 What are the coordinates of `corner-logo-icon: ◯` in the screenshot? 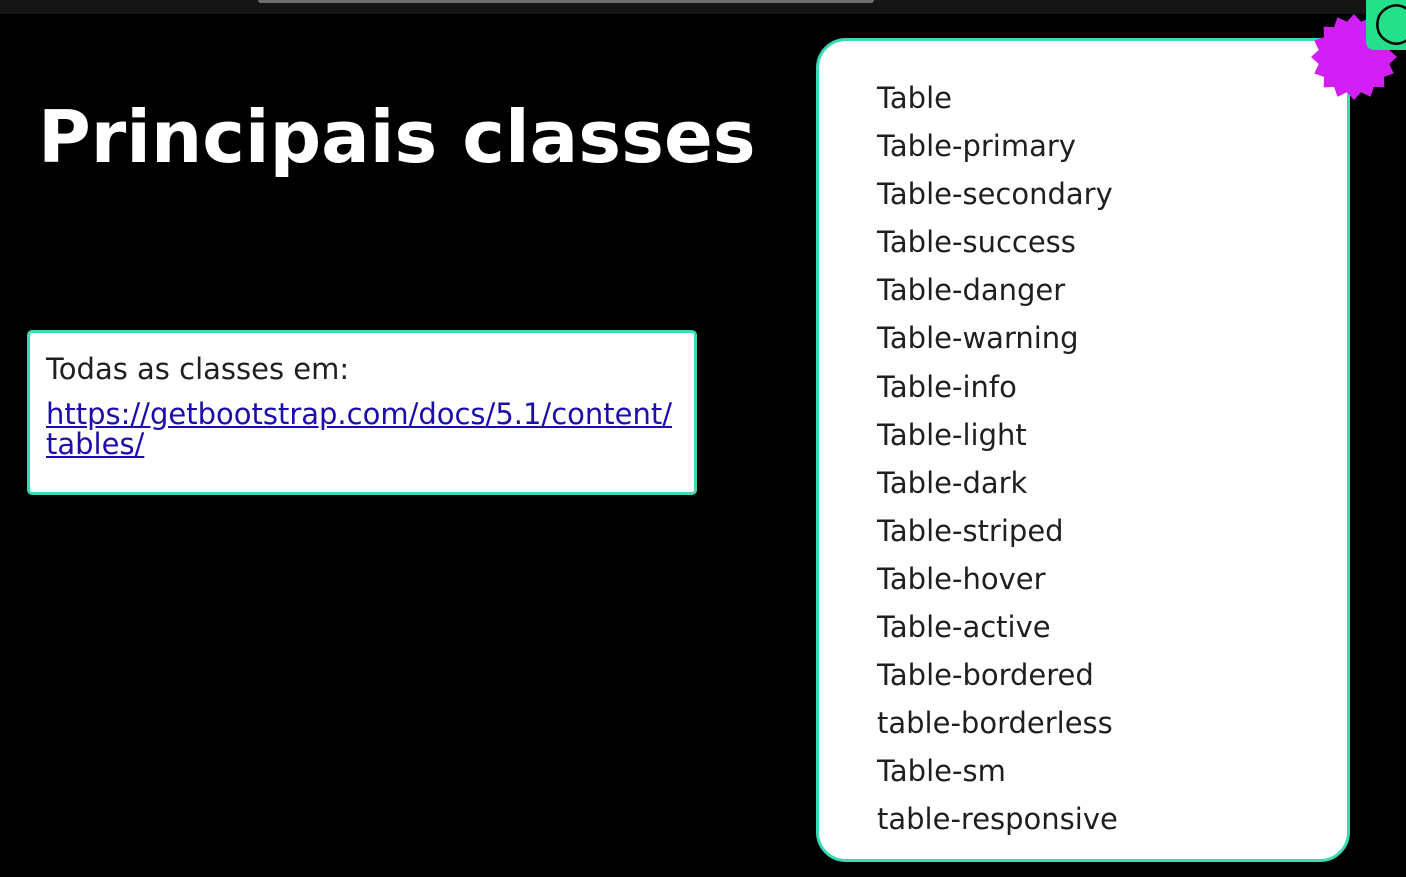 It's located at (1386, 25).